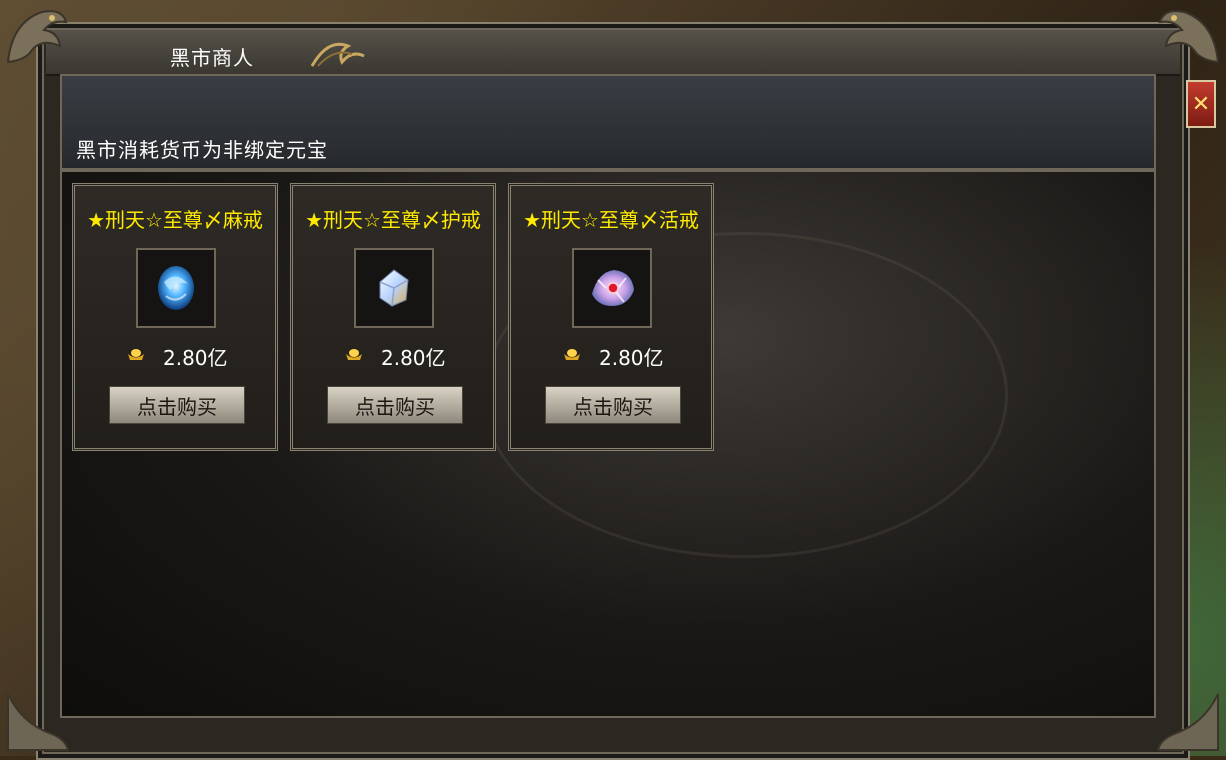 This screenshot has height=760, width=1226. I want to click on crystal-ring-icon, so click(394, 288).